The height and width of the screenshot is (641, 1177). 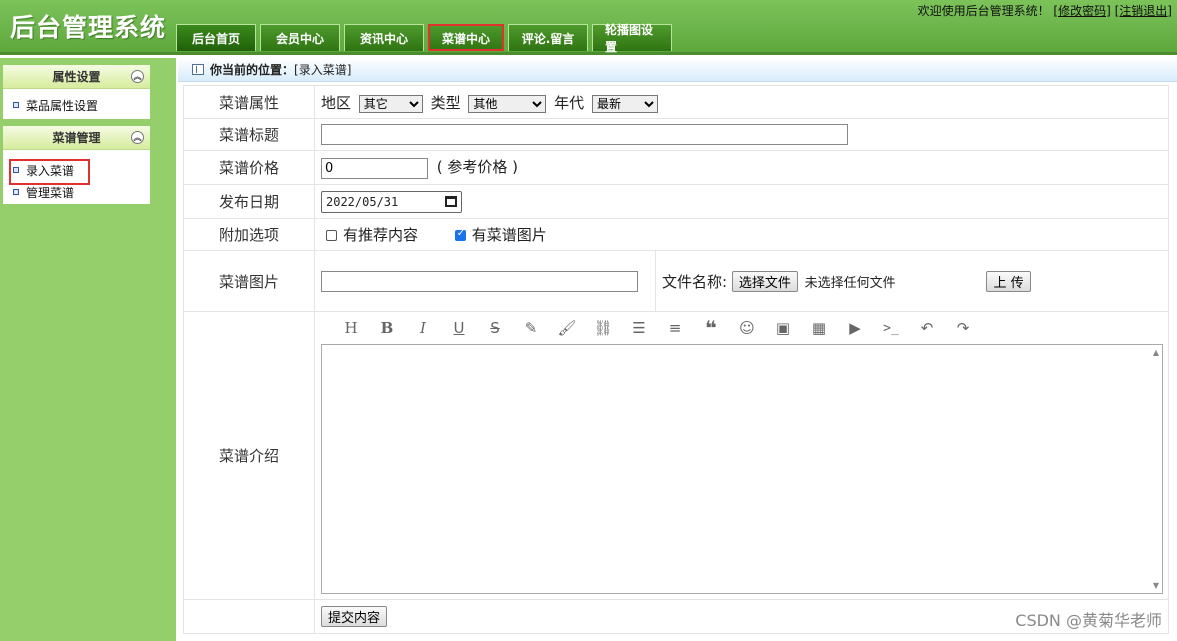 I want to click on row-label: 附加选项, so click(x=249, y=234).